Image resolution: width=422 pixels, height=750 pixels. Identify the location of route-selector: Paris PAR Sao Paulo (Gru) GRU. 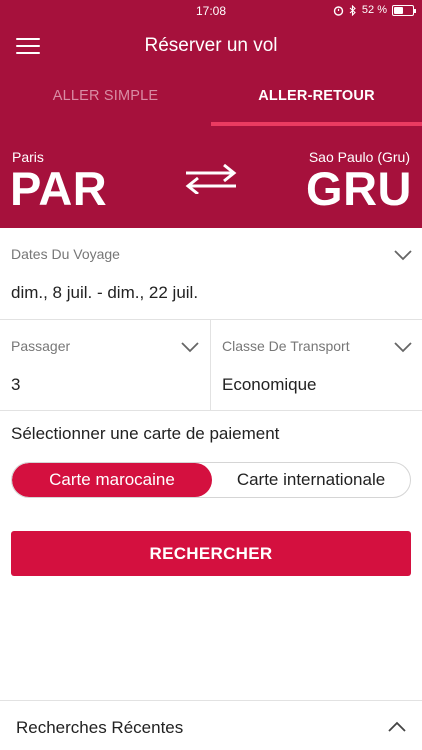
(211, 178).